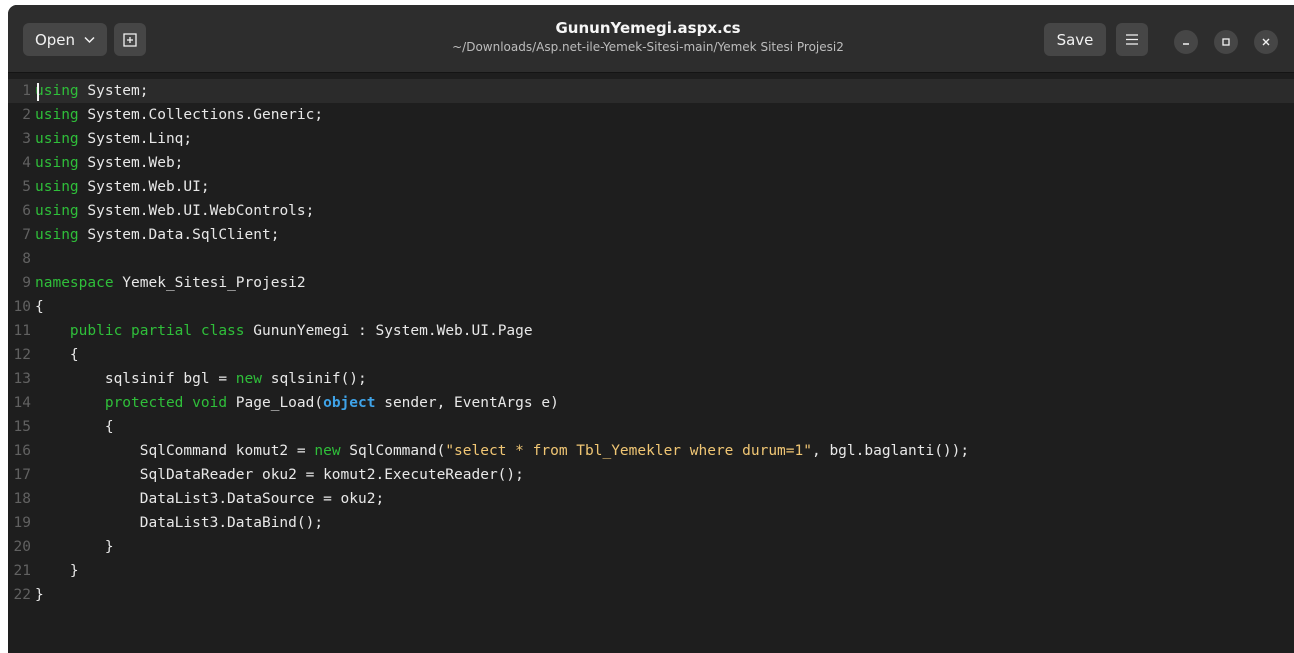 The image size is (1294, 653). What do you see at coordinates (22, 571) in the screenshot?
I see `line-number: 21` at bounding box center [22, 571].